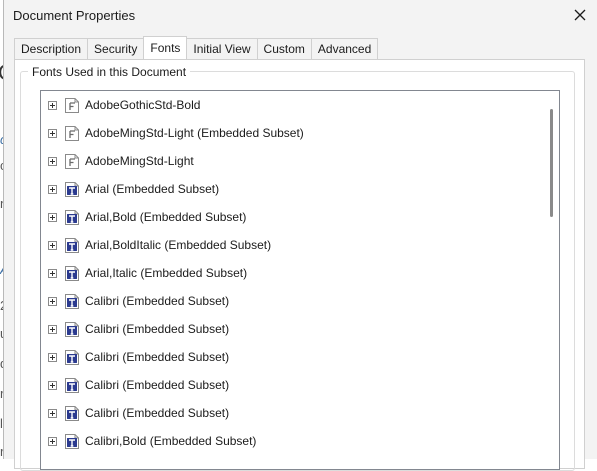 This screenshot has height=471, width=597. What do you see at coordinates (292, 161) in the screenshot?
I see `font-tree-item: AdobeMingStd-Light` at bounding box center [292, 161].